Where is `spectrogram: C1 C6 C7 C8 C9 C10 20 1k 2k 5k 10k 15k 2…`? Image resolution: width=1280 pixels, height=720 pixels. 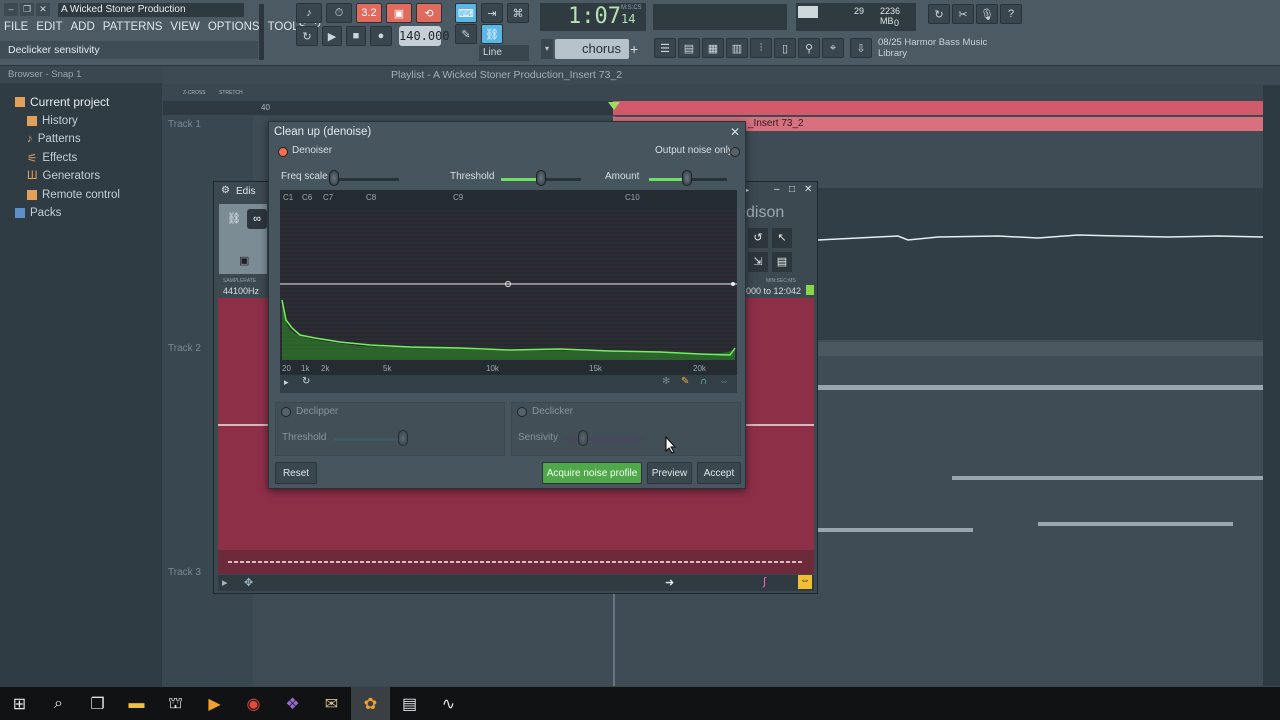
spectrogram: C1 C6 C7 C8 C9 C10 20 1k 2k 5k 10k 15k 2… is located at coordinates (508, 282).